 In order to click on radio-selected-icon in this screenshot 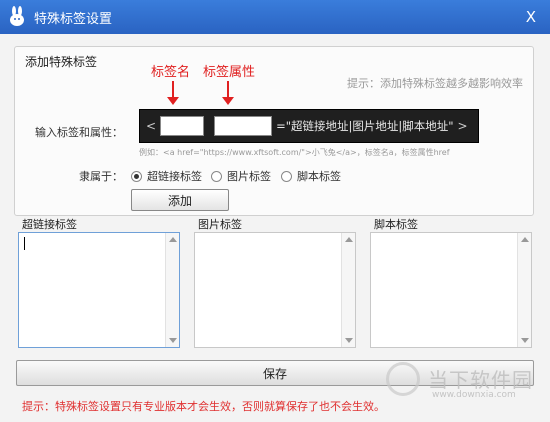, I will do `click(136, 176)`.